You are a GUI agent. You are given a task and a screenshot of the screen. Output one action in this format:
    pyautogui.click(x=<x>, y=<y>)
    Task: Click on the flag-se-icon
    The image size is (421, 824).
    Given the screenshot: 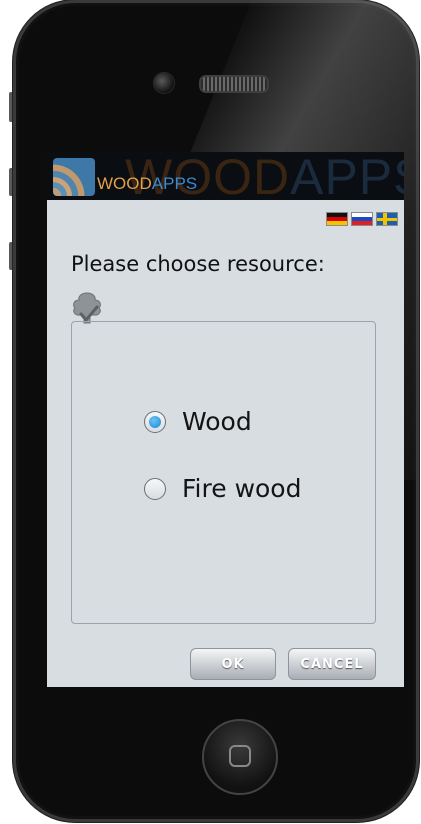 What is the action you would take?
    pyautogui.click(x=387, y=219)
    